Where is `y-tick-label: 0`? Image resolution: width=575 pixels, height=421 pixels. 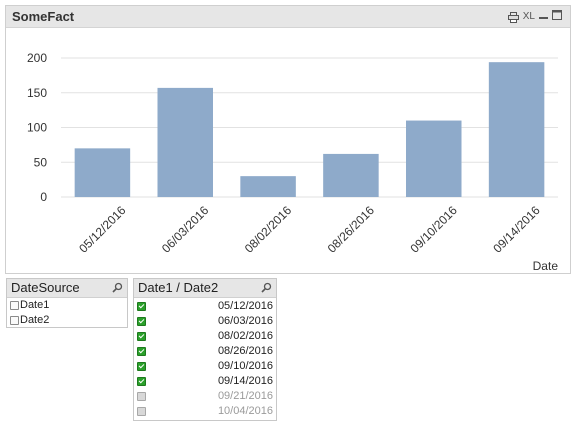 y-tick-label: 0 is located at coordinates (43, 197).